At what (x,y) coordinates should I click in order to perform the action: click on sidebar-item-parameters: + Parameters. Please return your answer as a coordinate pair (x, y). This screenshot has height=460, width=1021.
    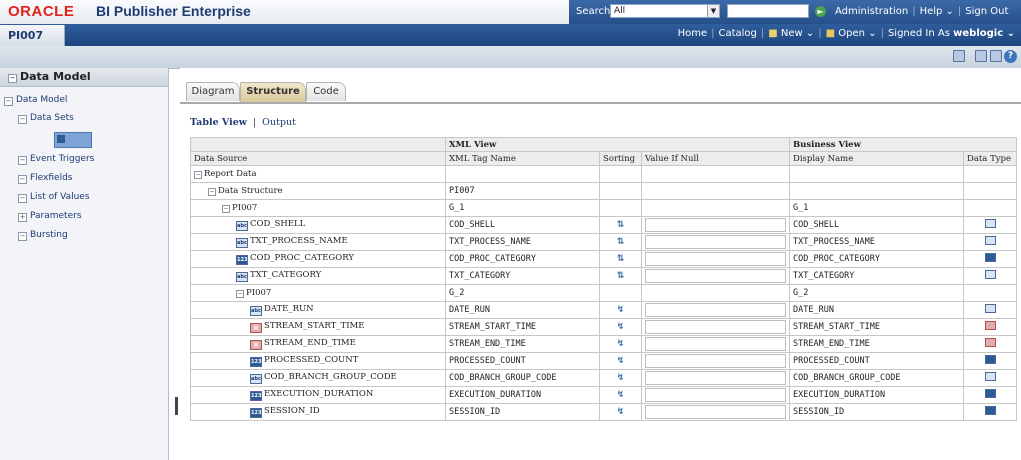
    Looking at the image, I should click on (50, 216).